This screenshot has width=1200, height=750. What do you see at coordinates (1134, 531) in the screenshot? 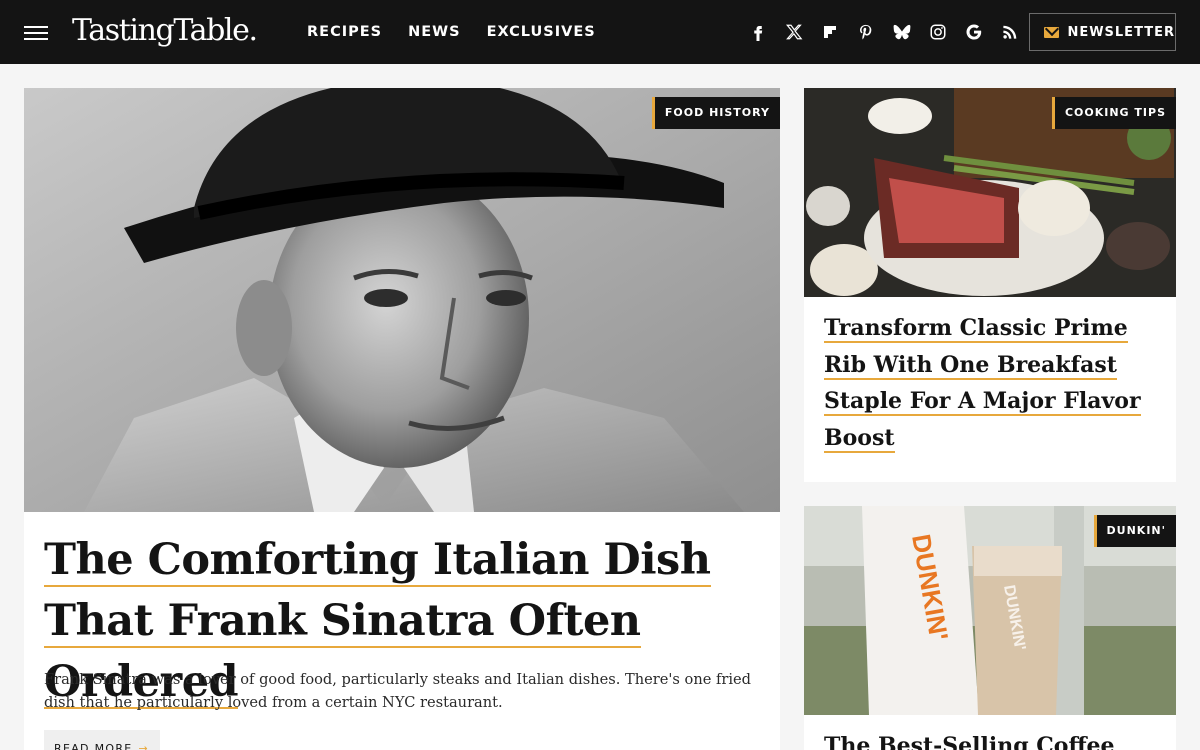
I see `category-tag: DUNKIN'` at bounding box center [1134, 531].